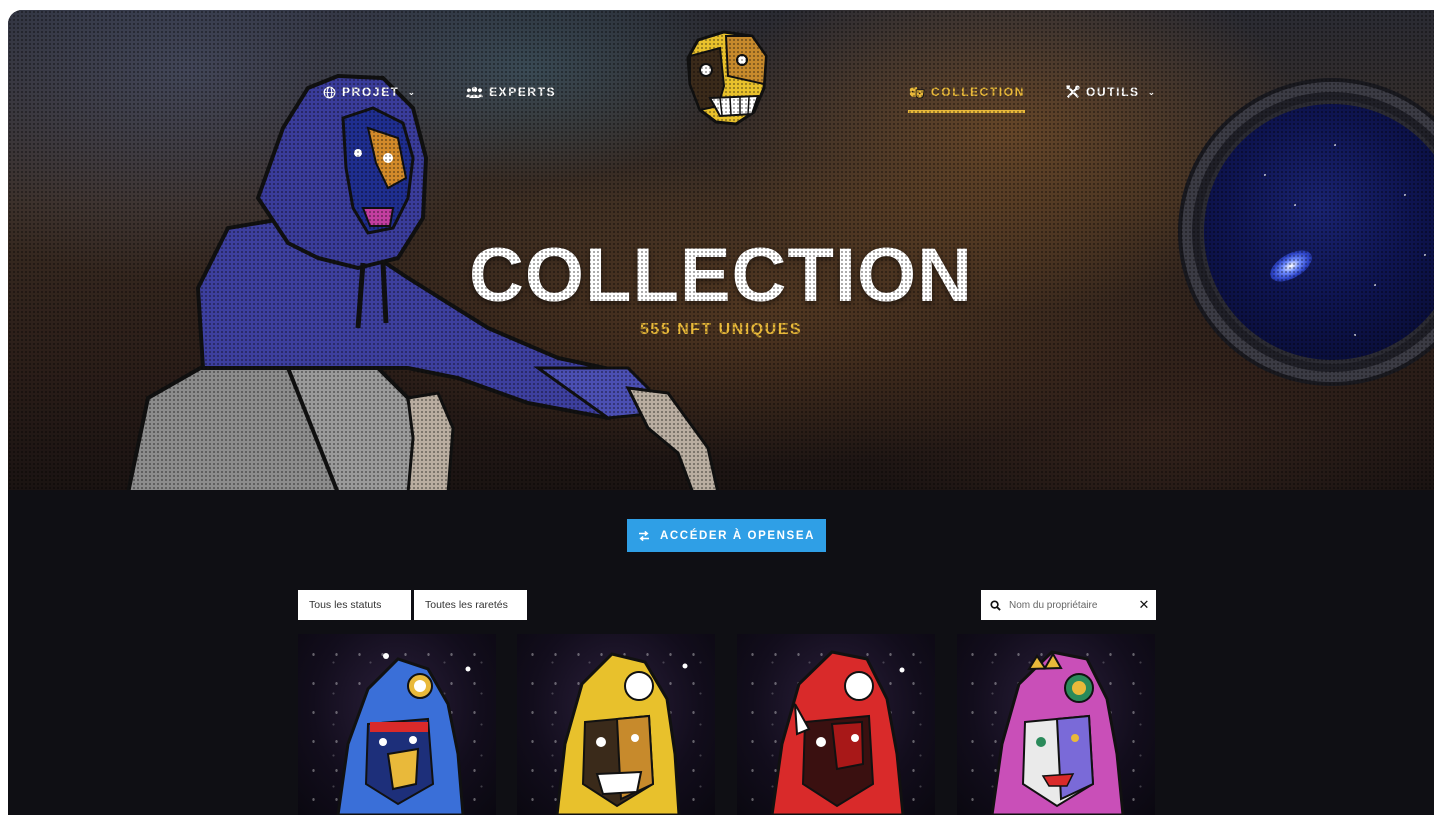 The image size is (1434, 815). Describe the element at coordinates (995, 605) in the screenshot. I see `search-icon` at that location.